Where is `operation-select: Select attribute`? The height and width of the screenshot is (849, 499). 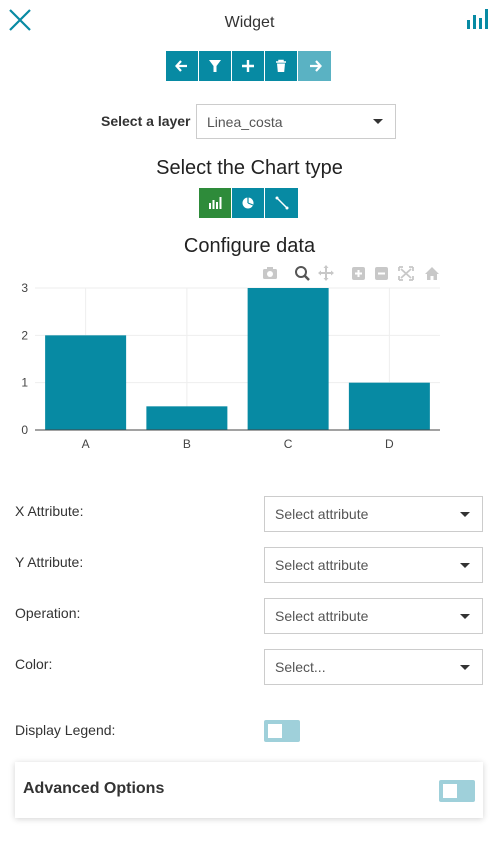 operation-select: Select attribute is located at coordinates (373, 616).